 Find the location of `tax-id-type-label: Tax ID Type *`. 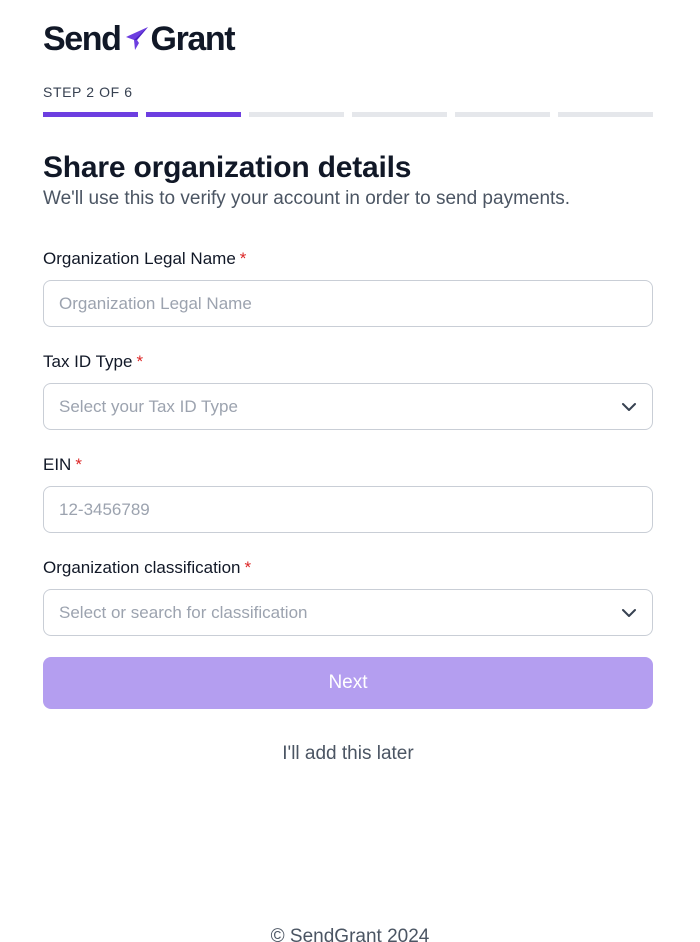

tax-id-type-label: Tax ID Type * is located at coordinates (348, 362).